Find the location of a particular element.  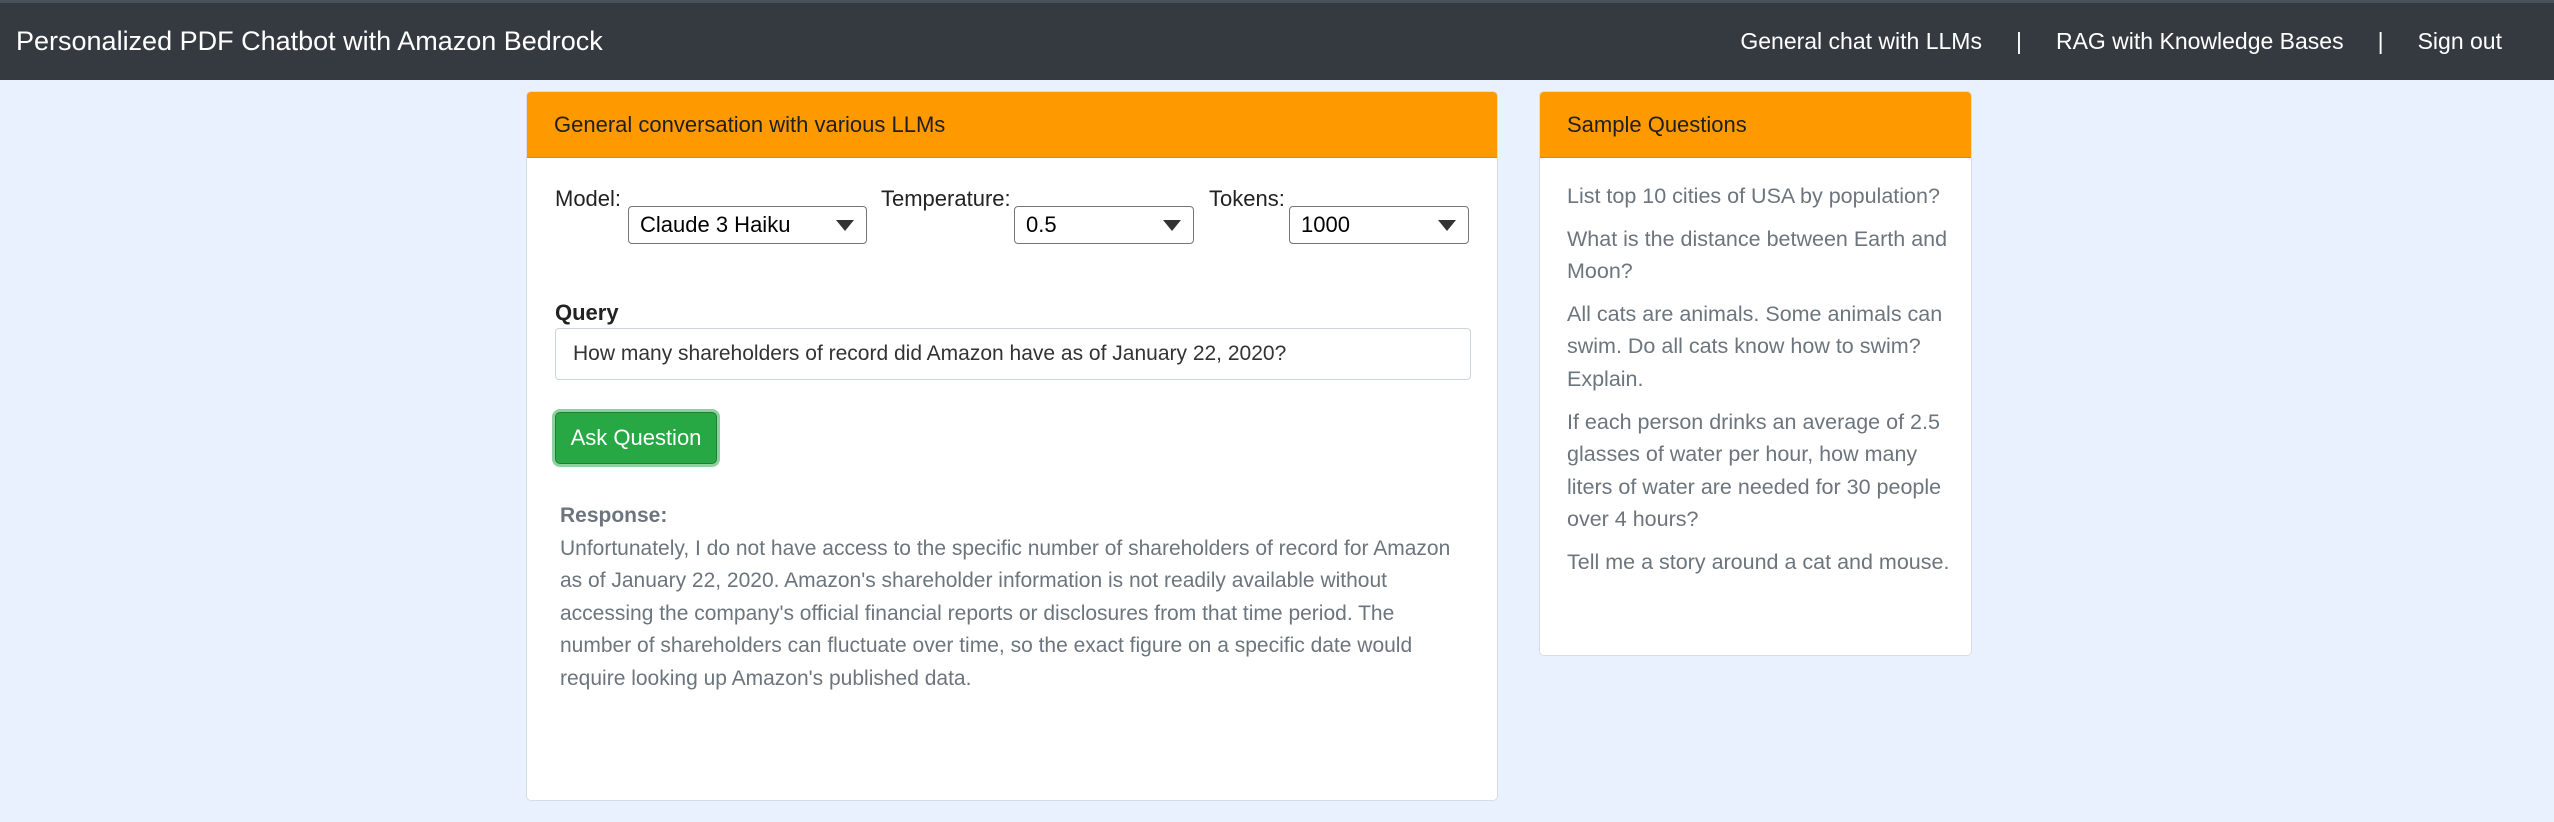

response-label: Response: is located at coordinates (614, 515).